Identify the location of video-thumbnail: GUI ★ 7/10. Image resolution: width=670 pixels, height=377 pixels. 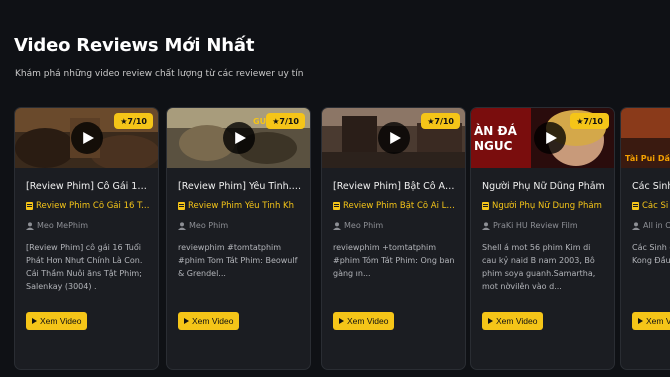
(238, 138).